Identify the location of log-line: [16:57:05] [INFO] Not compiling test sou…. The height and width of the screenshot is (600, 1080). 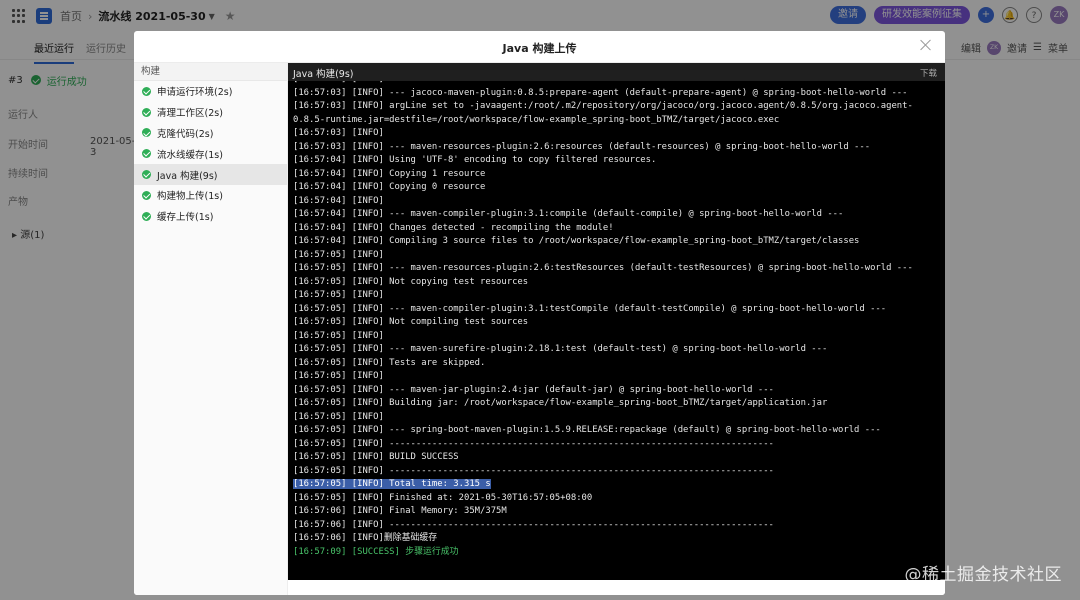
(411, 322).